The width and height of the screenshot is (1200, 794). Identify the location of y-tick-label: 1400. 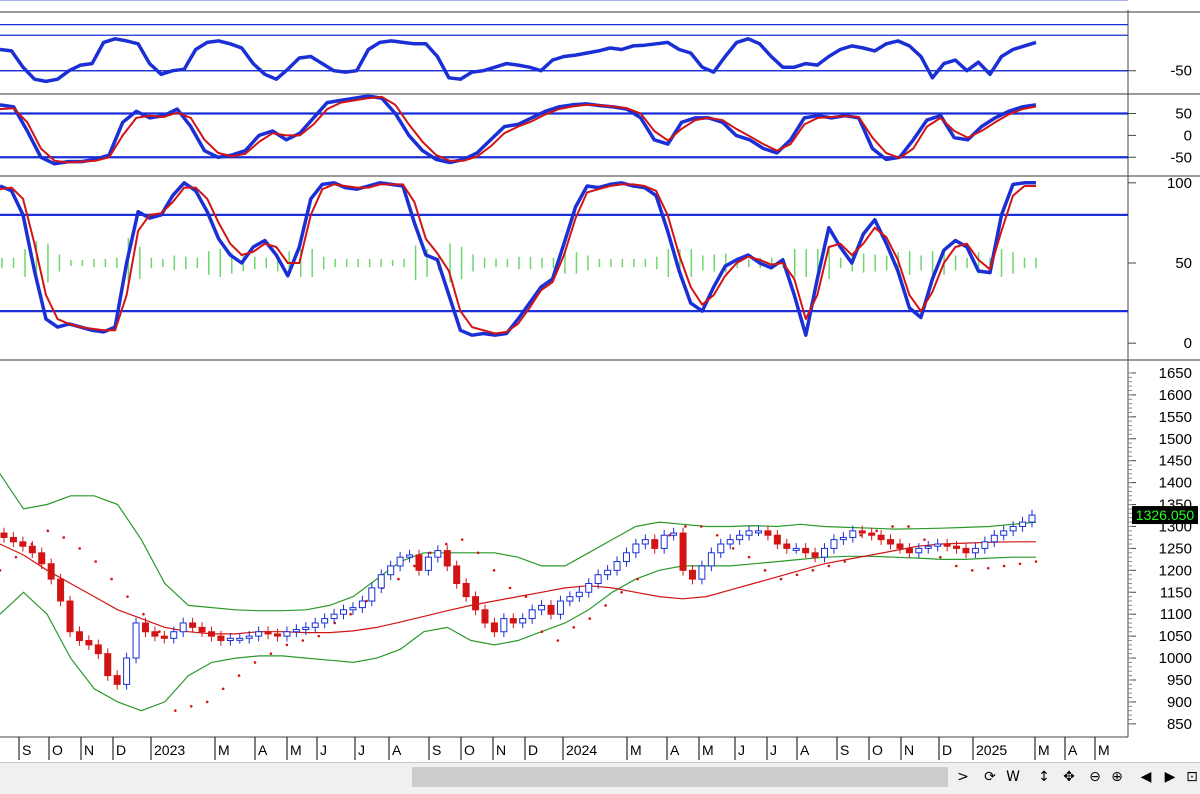
(1175, 483).